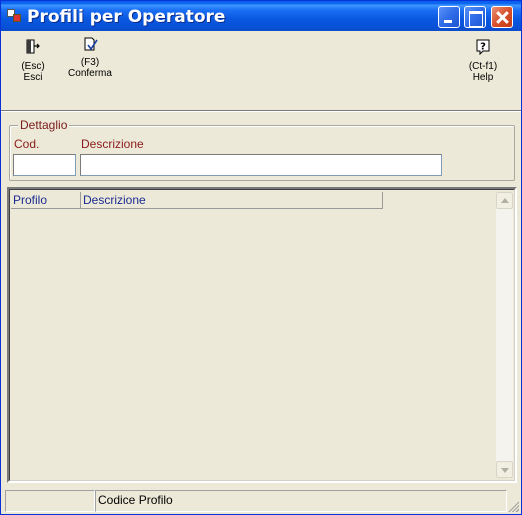  I want to click on title-bar: Profili per Operatore, so click(261, 16).